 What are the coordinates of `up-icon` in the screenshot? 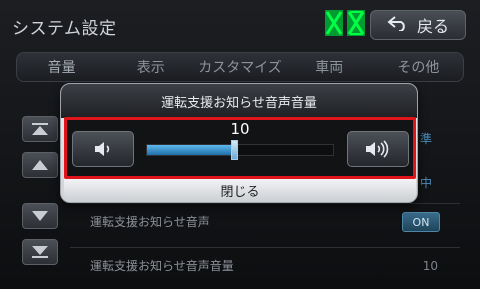 It's located at (40, 165).